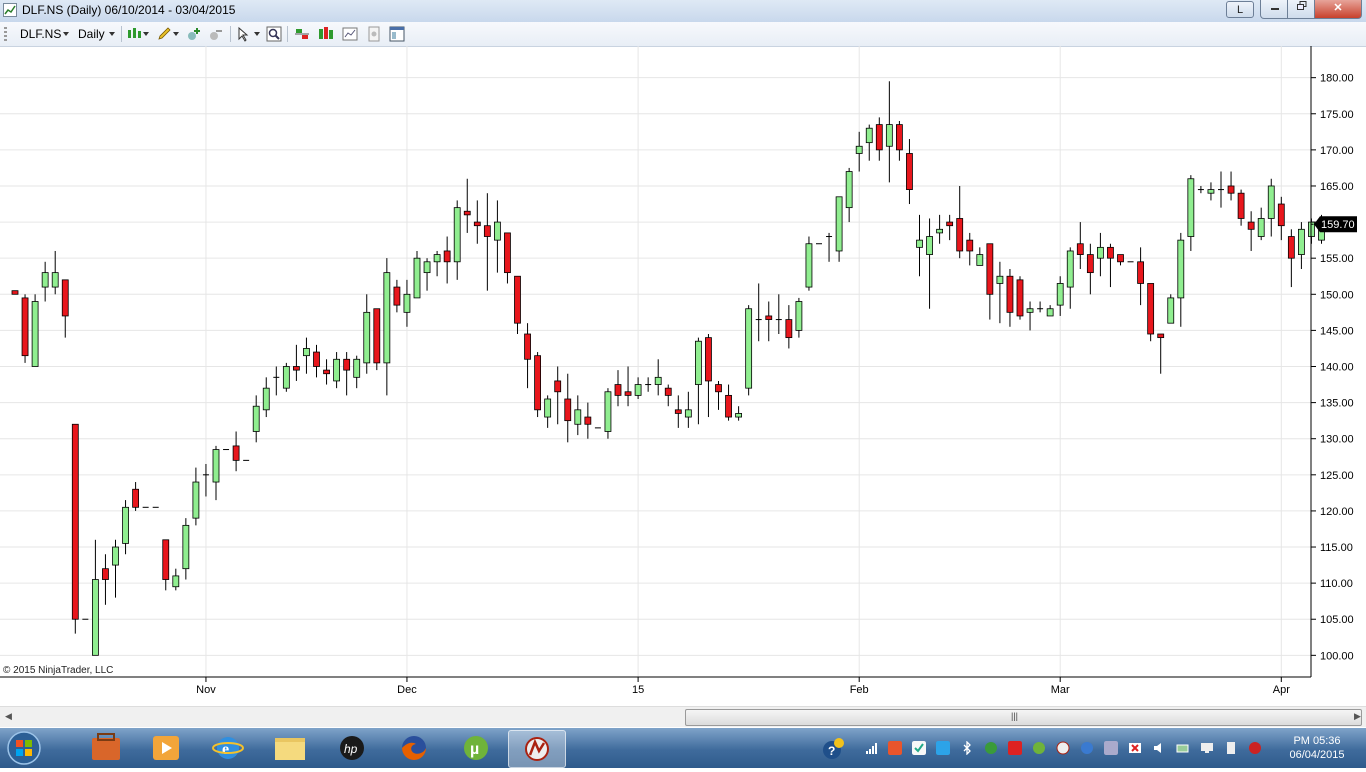  I want to click on hp-icon: hp, so click(352, 748).